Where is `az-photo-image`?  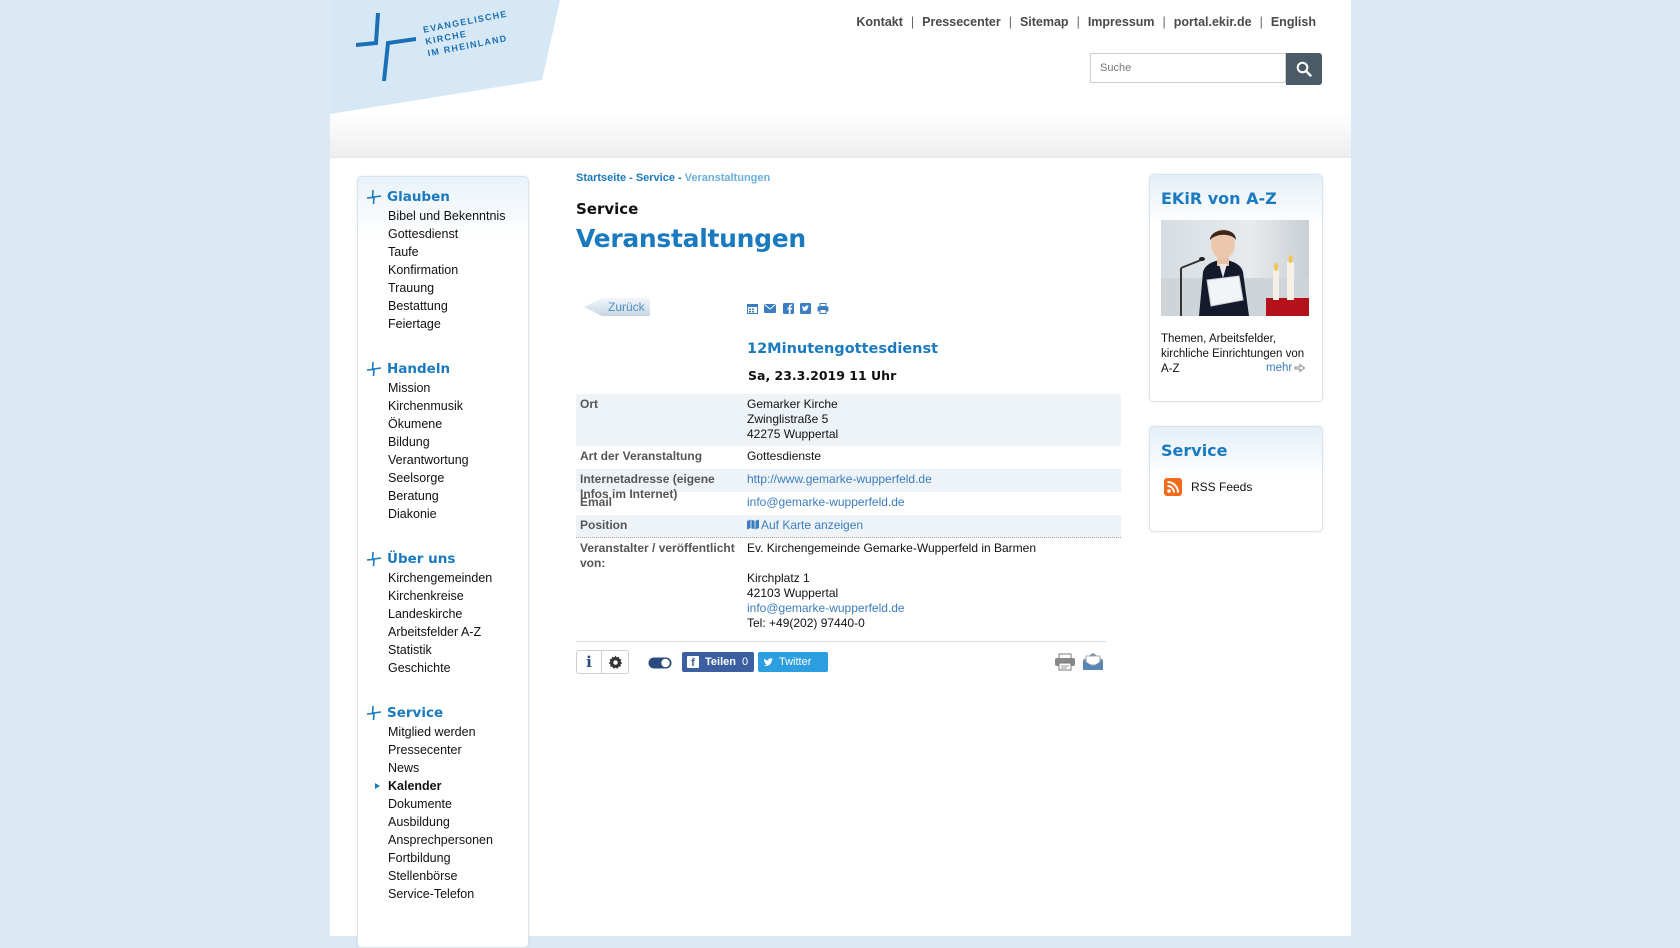 az-photo-image is located at coordinates (1235, 268).